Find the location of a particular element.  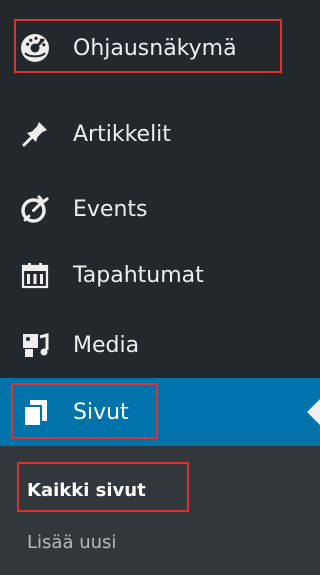

events-icon is located at coordinates (35, 209).